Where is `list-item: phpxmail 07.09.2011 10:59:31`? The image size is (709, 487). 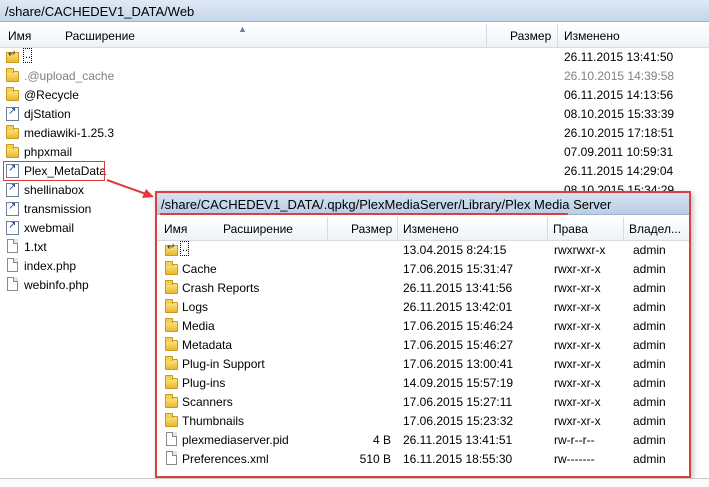
list-item: phpxmail 07.09.2011 10:59:31 is located at coordinates (354, 152).